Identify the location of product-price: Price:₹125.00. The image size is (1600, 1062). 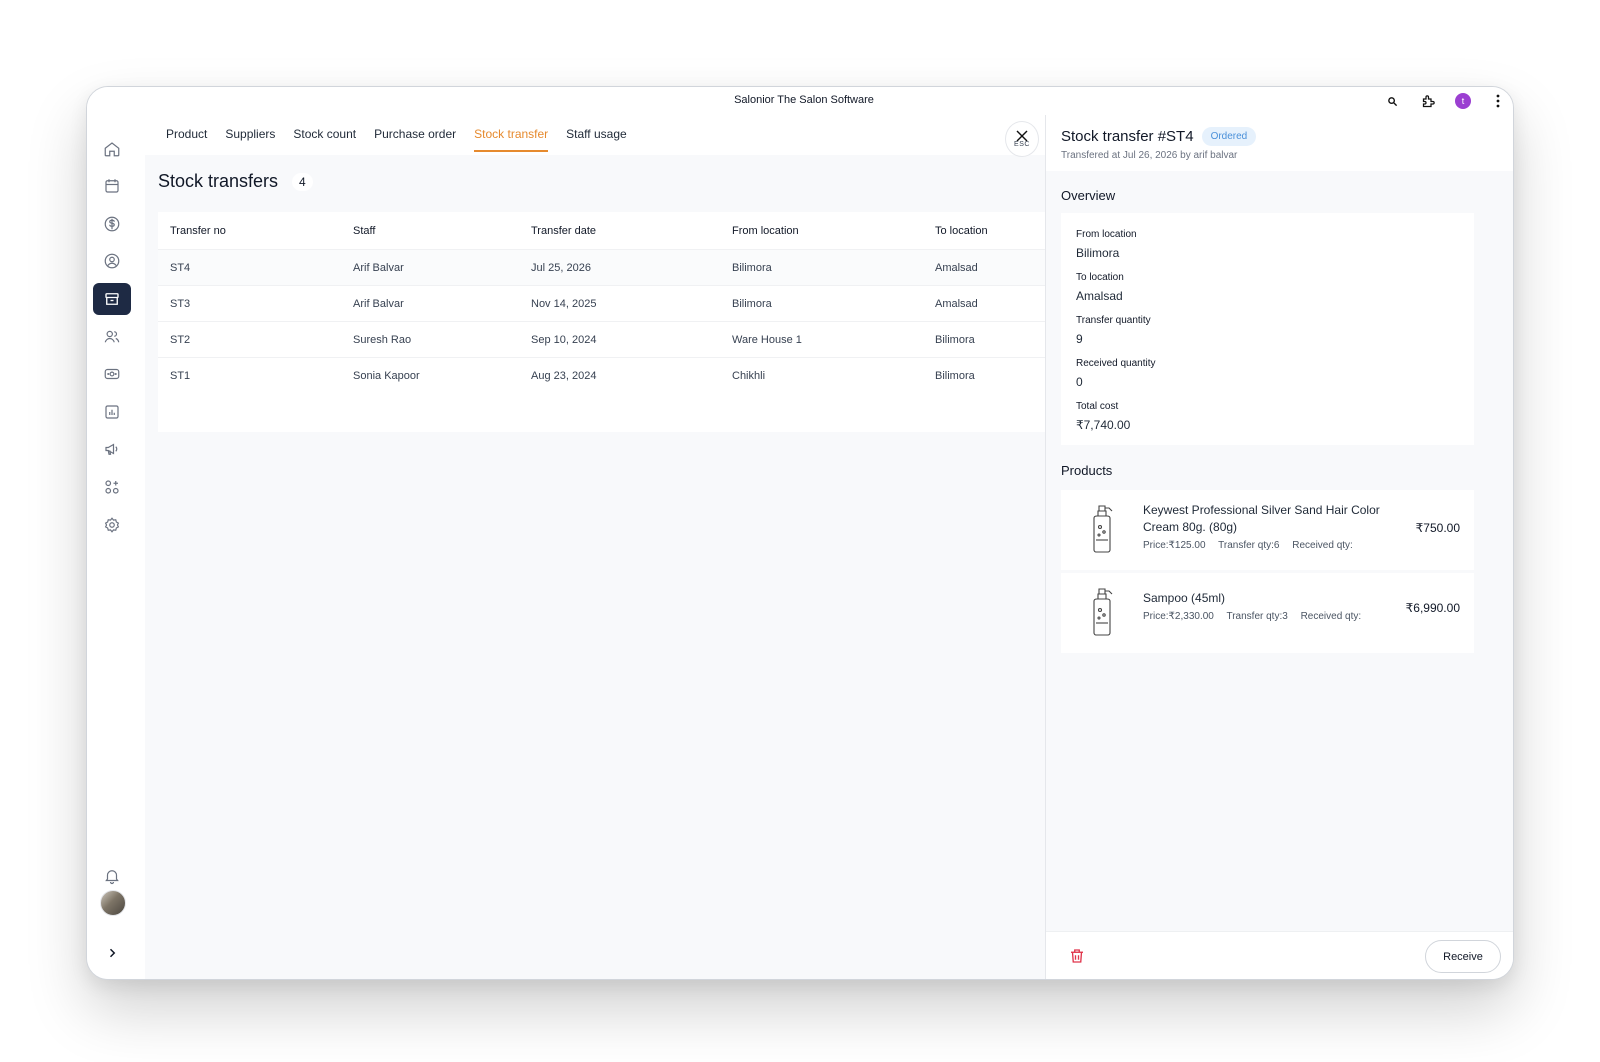
(1174, 545).